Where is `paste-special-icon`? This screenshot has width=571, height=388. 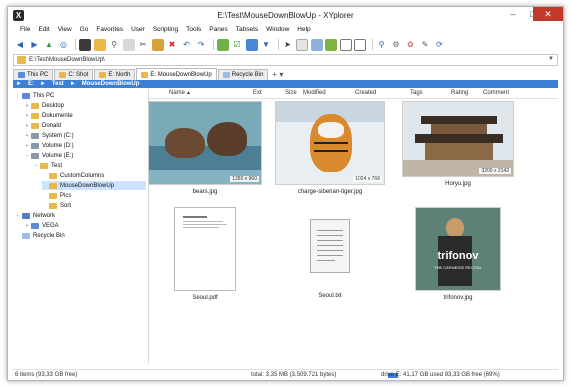 paste-special-icon is located at coordinates (157, 44).